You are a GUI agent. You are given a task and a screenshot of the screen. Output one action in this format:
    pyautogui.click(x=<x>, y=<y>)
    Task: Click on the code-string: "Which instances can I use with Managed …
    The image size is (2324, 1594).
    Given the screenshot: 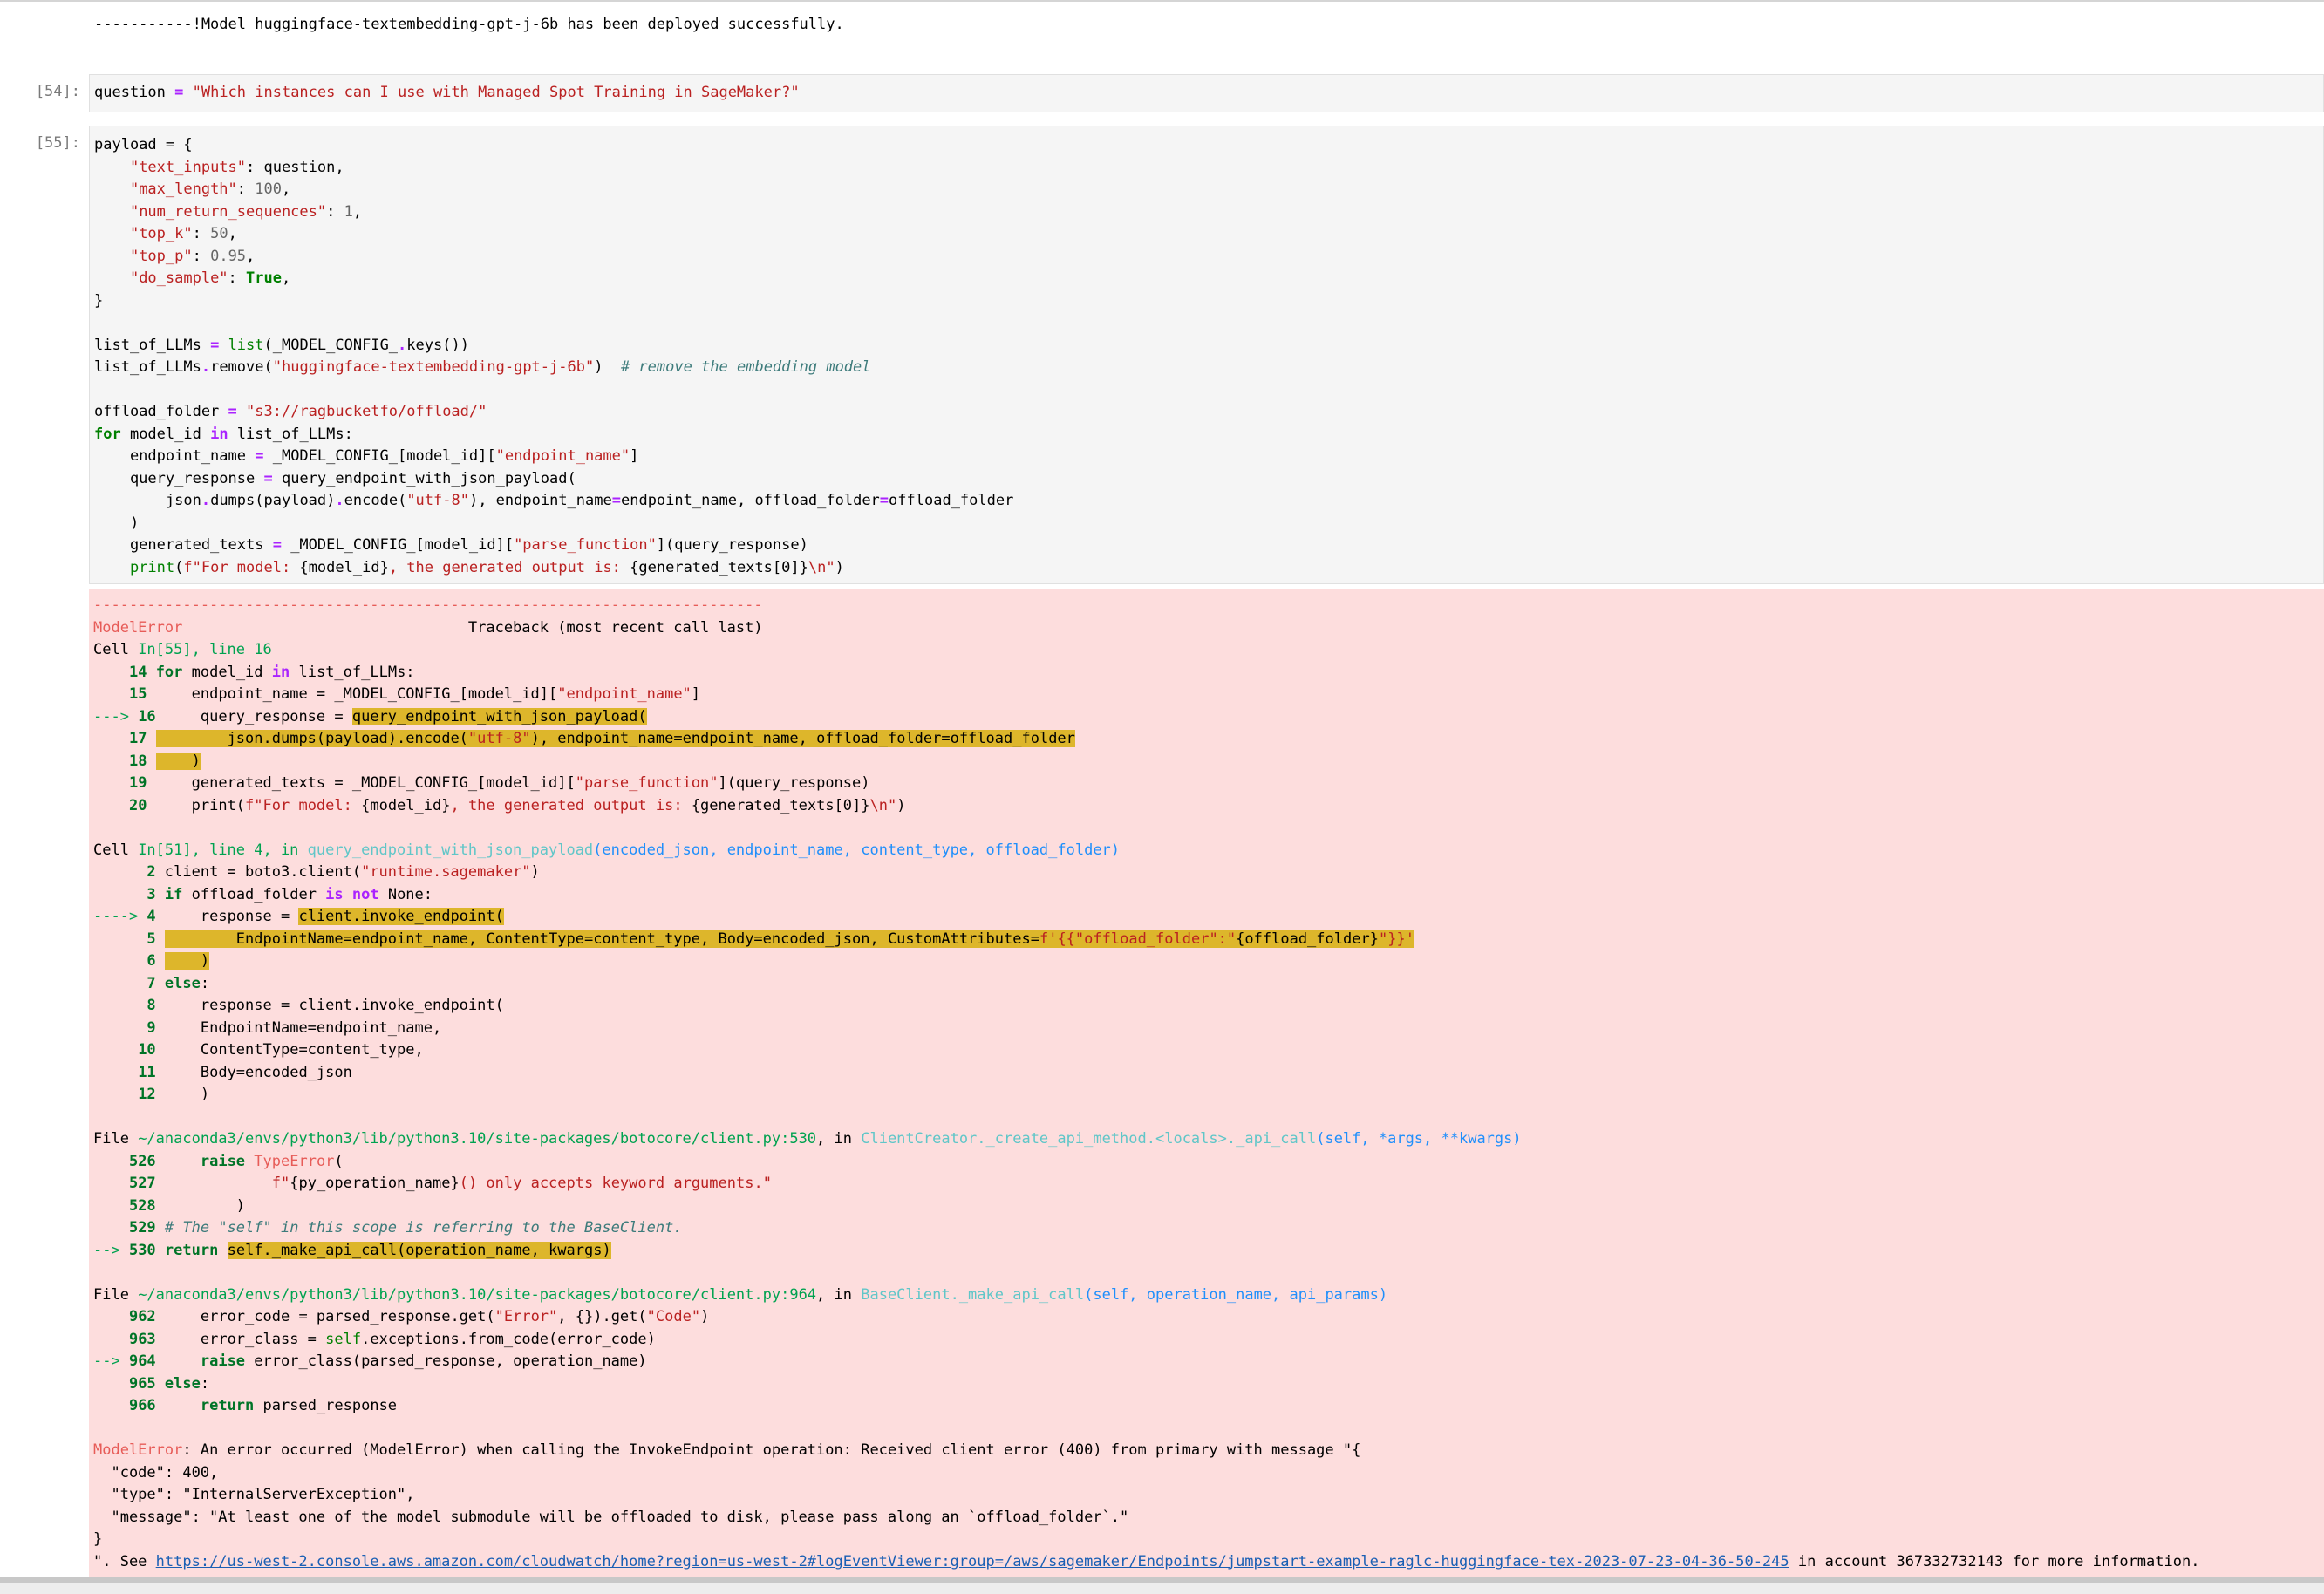 What is the action you would take?
    pyautogui.click(x=496, y=92)
    